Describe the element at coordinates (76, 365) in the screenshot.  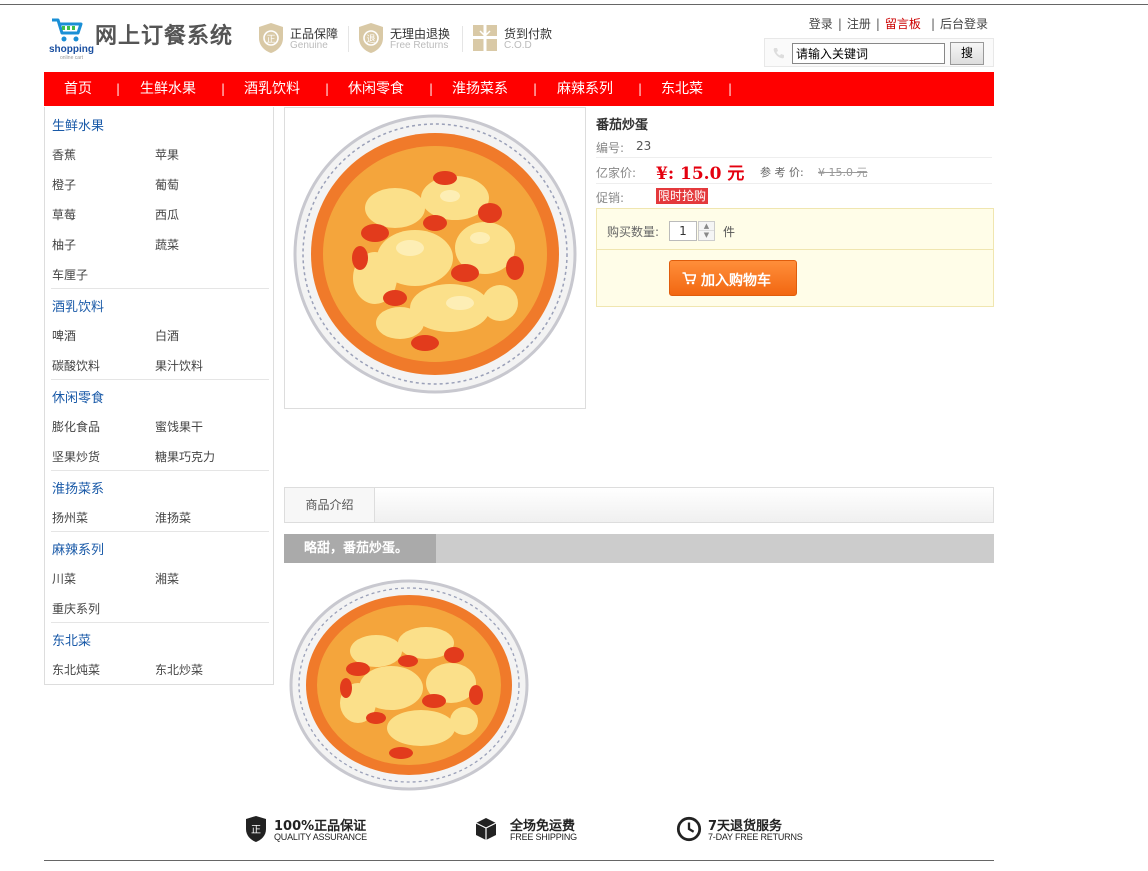
I see `category-item: 碳酸饮料` at that location.